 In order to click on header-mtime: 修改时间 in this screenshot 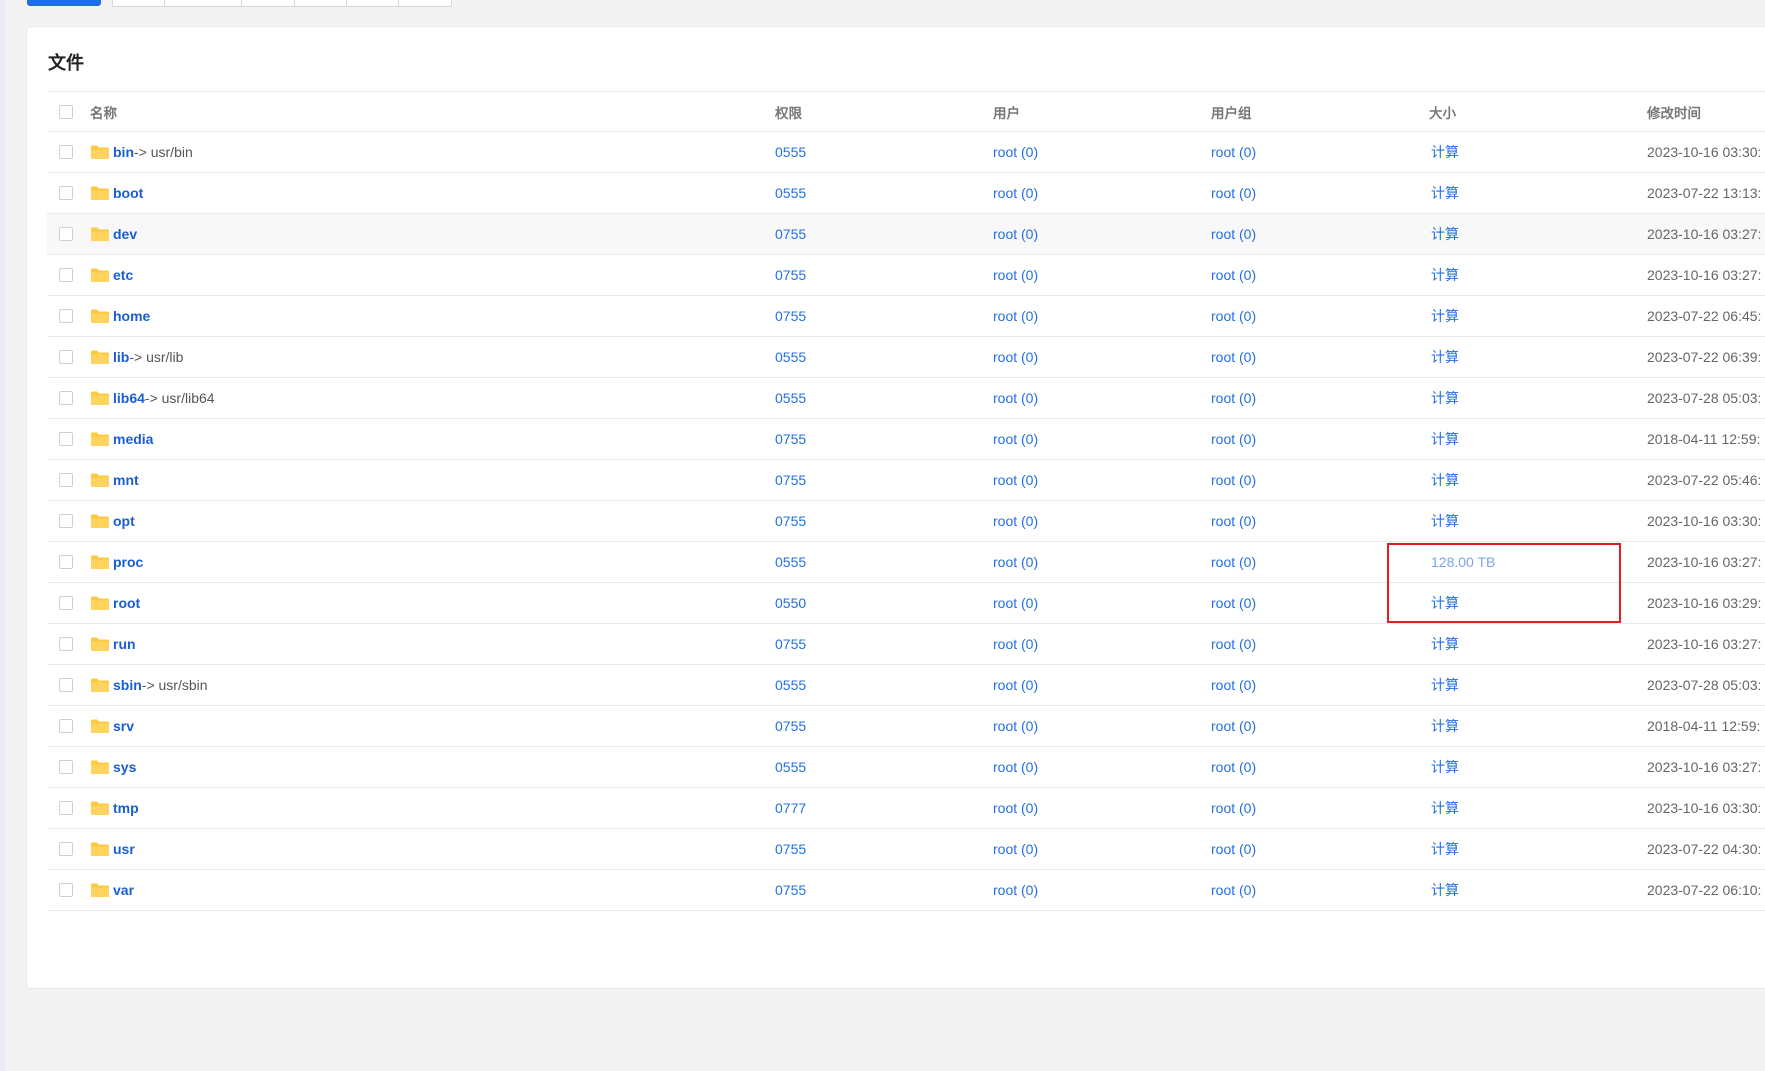, I will do `click(1674, 111)`.